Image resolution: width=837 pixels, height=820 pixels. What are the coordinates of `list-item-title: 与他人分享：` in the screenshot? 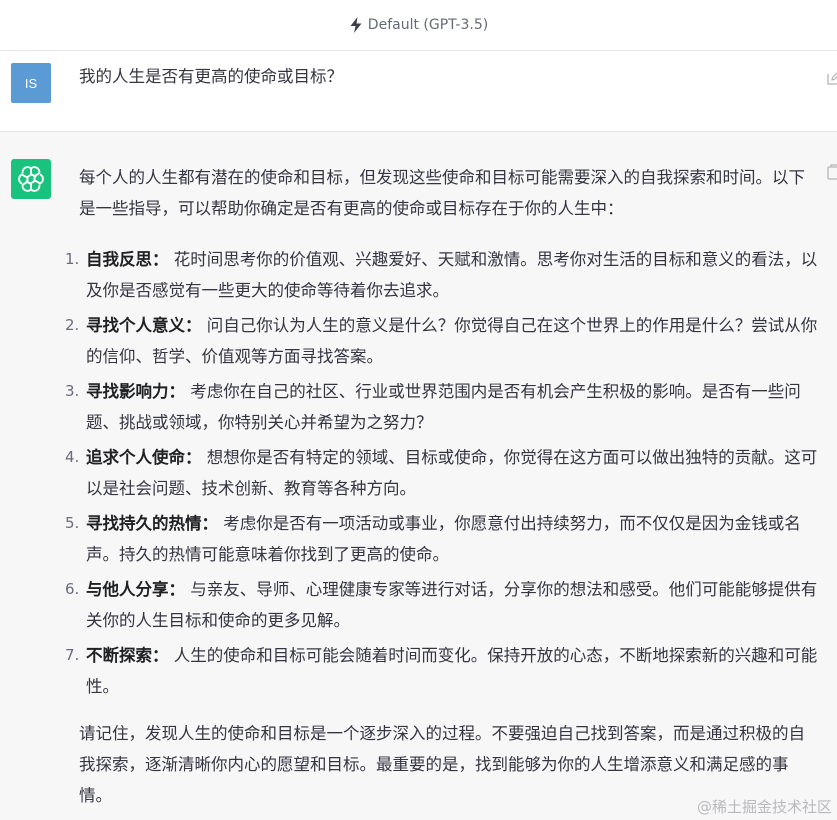 It's located at (135, 589).